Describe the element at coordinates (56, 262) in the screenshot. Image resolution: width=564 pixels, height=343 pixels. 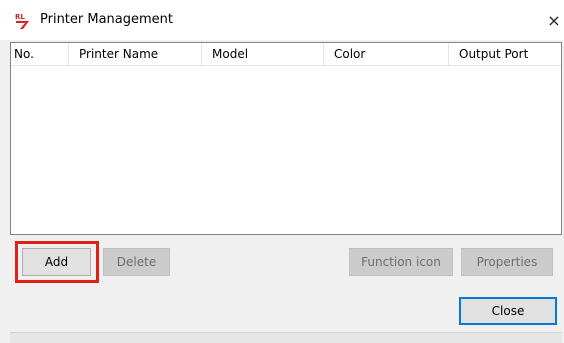
I see `add-button: Add` at that location.